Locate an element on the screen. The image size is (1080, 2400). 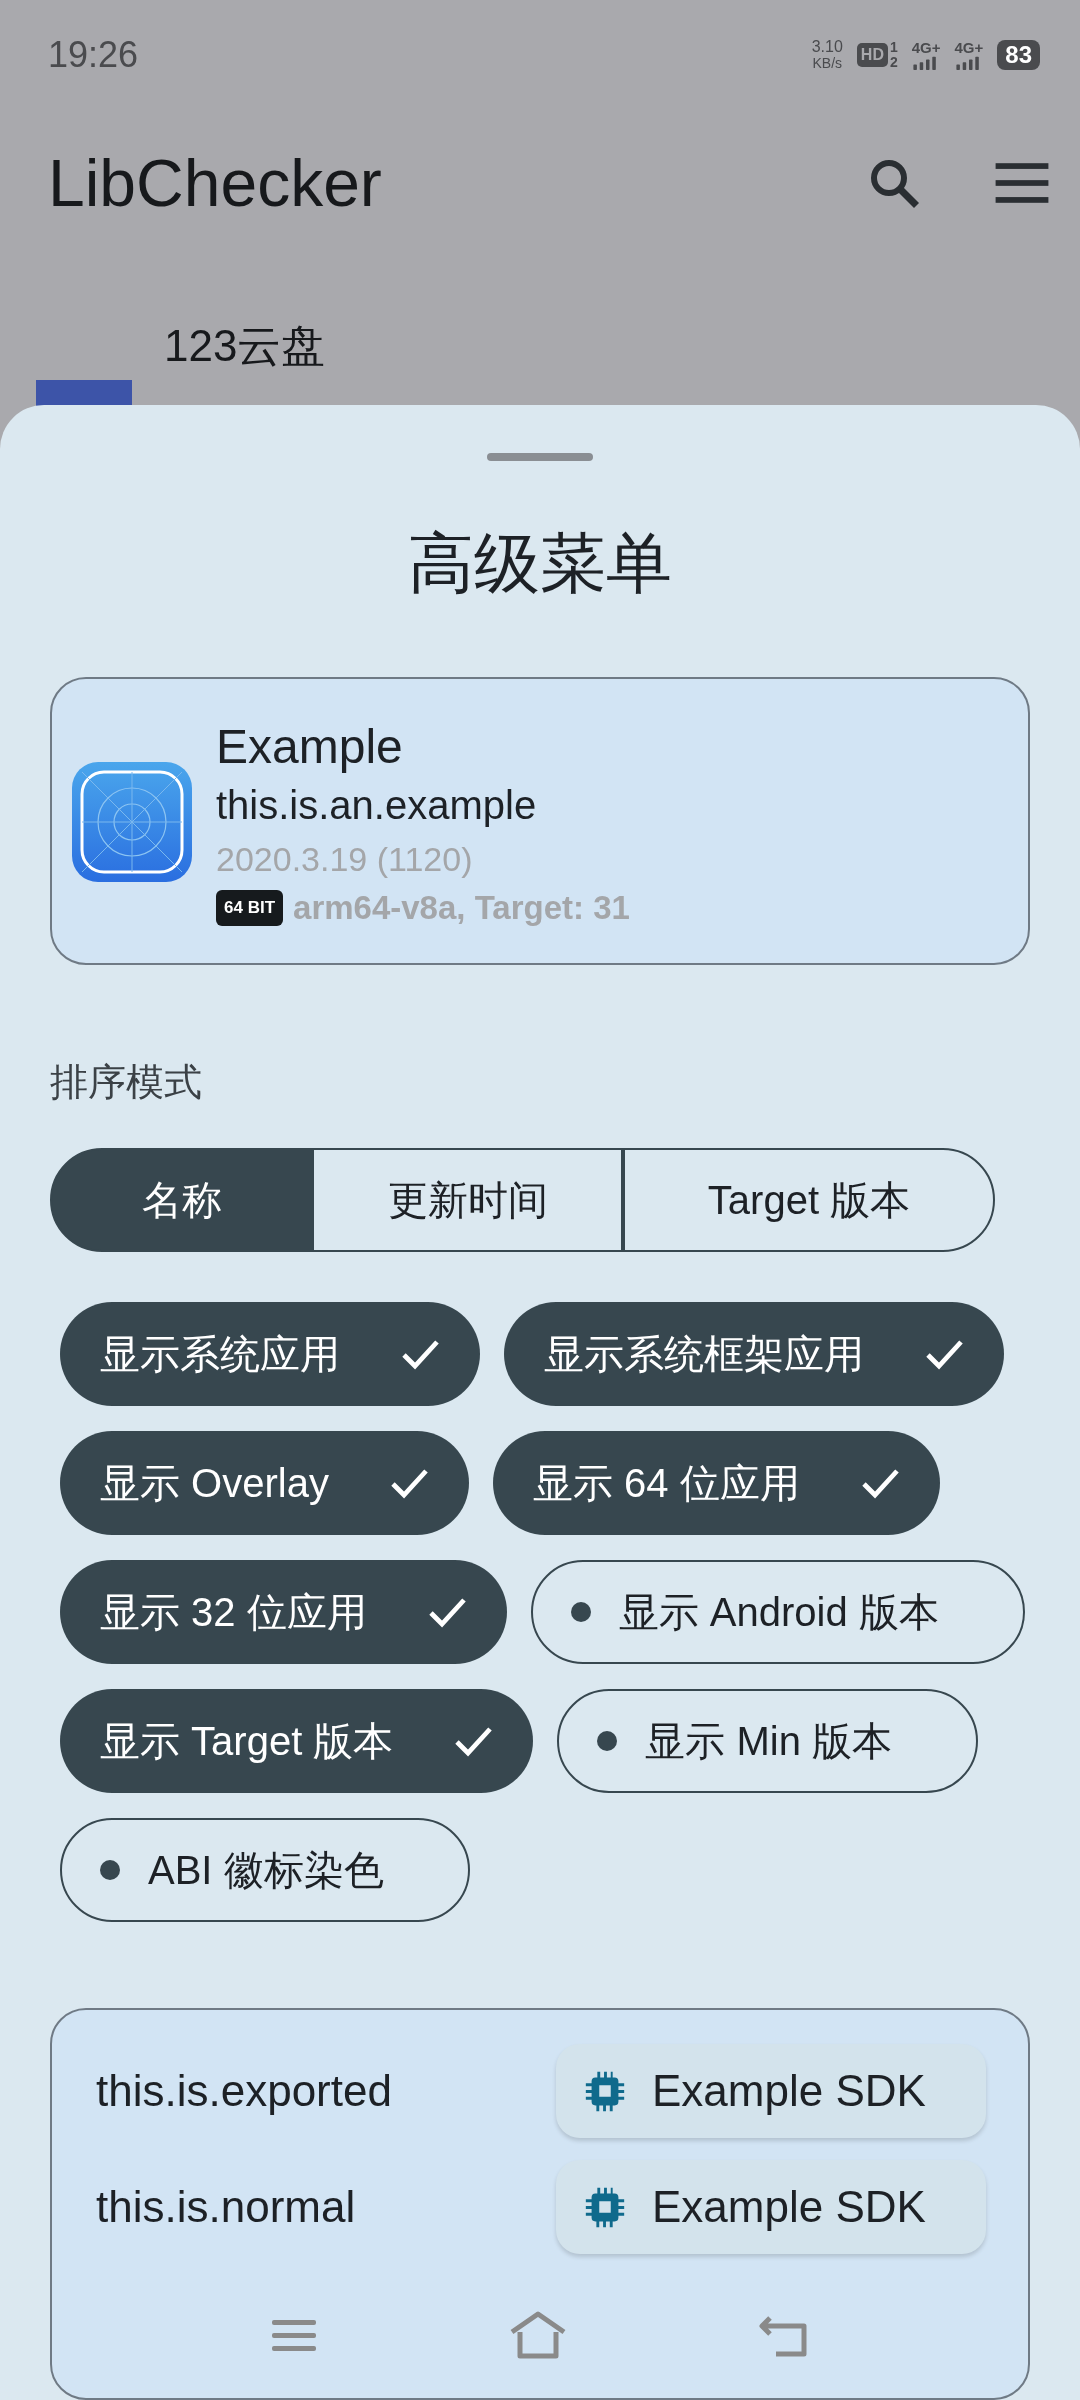
home-icon is located at coordinates (538, 2336).